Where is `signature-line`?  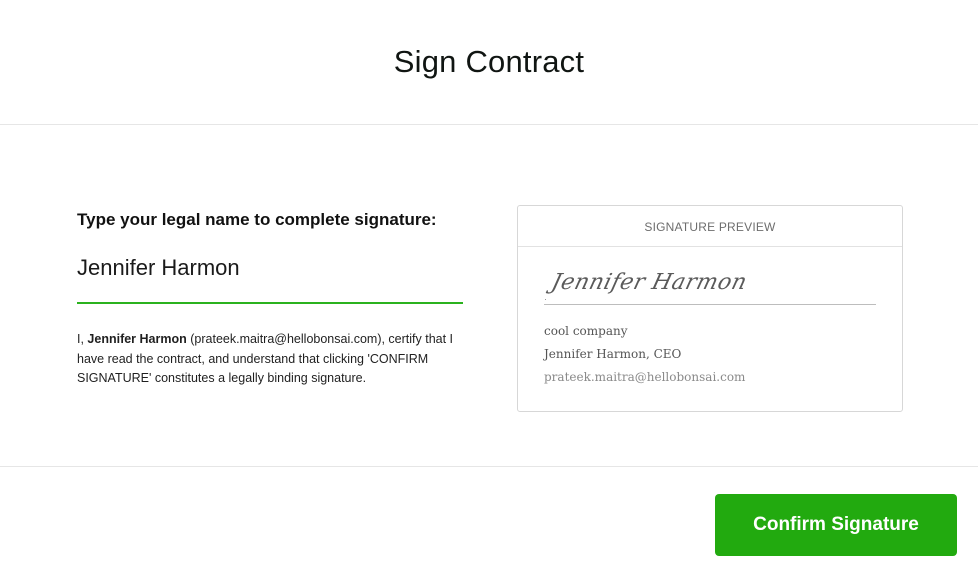 signature-line is located at coordinates (710, 304).